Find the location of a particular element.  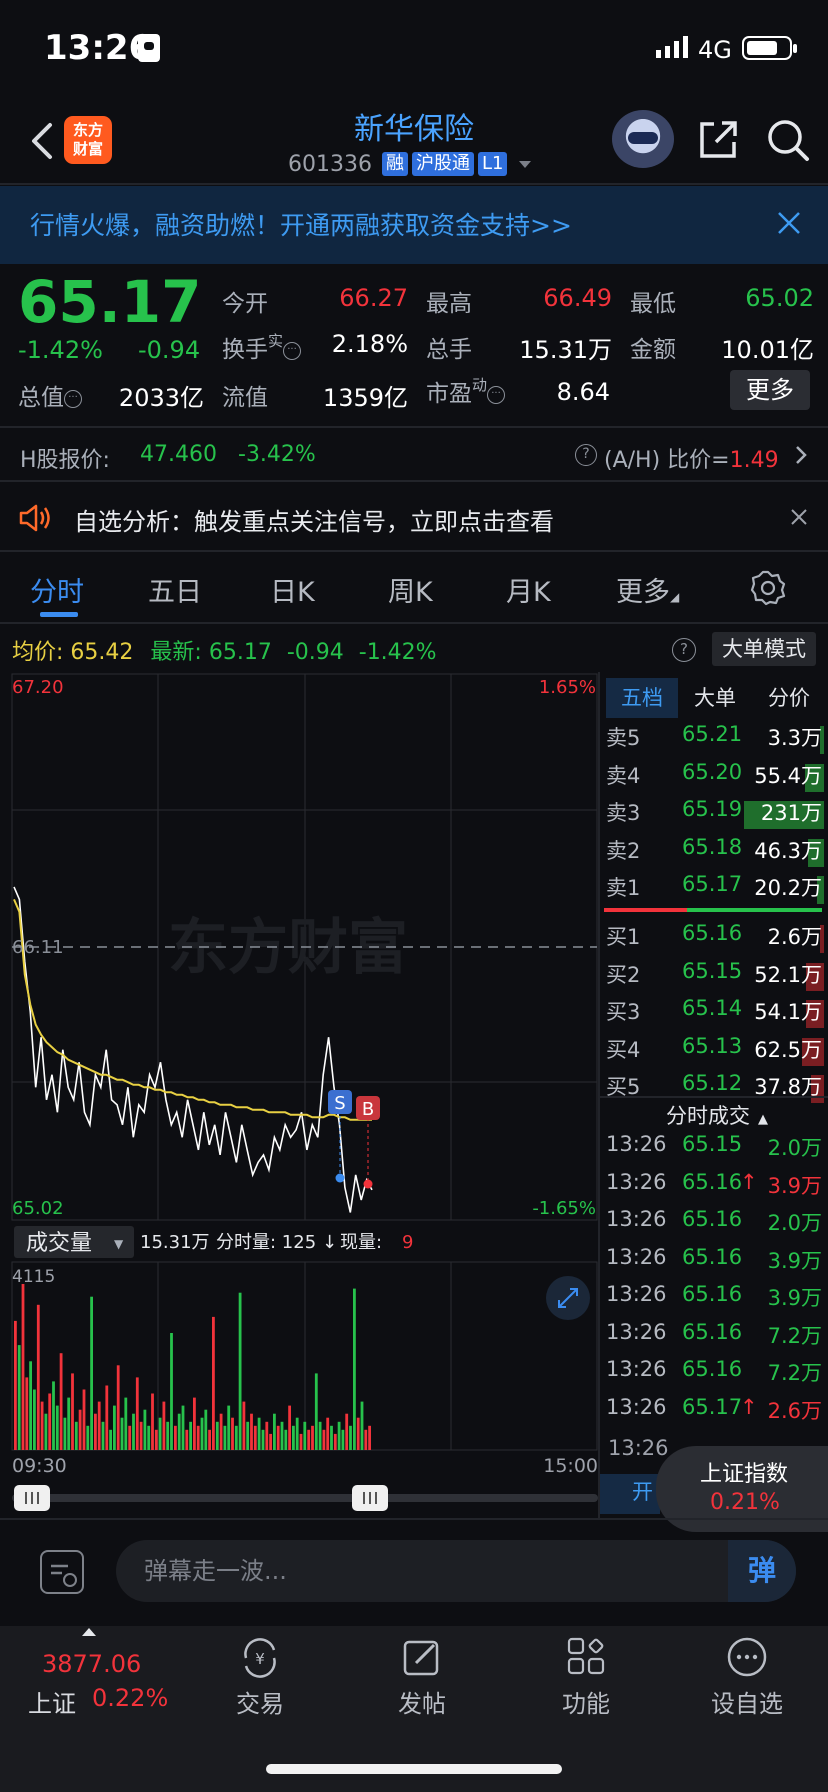

ask-row: 卖2 65.18 46.3万 is located at coordinates (714, 853).